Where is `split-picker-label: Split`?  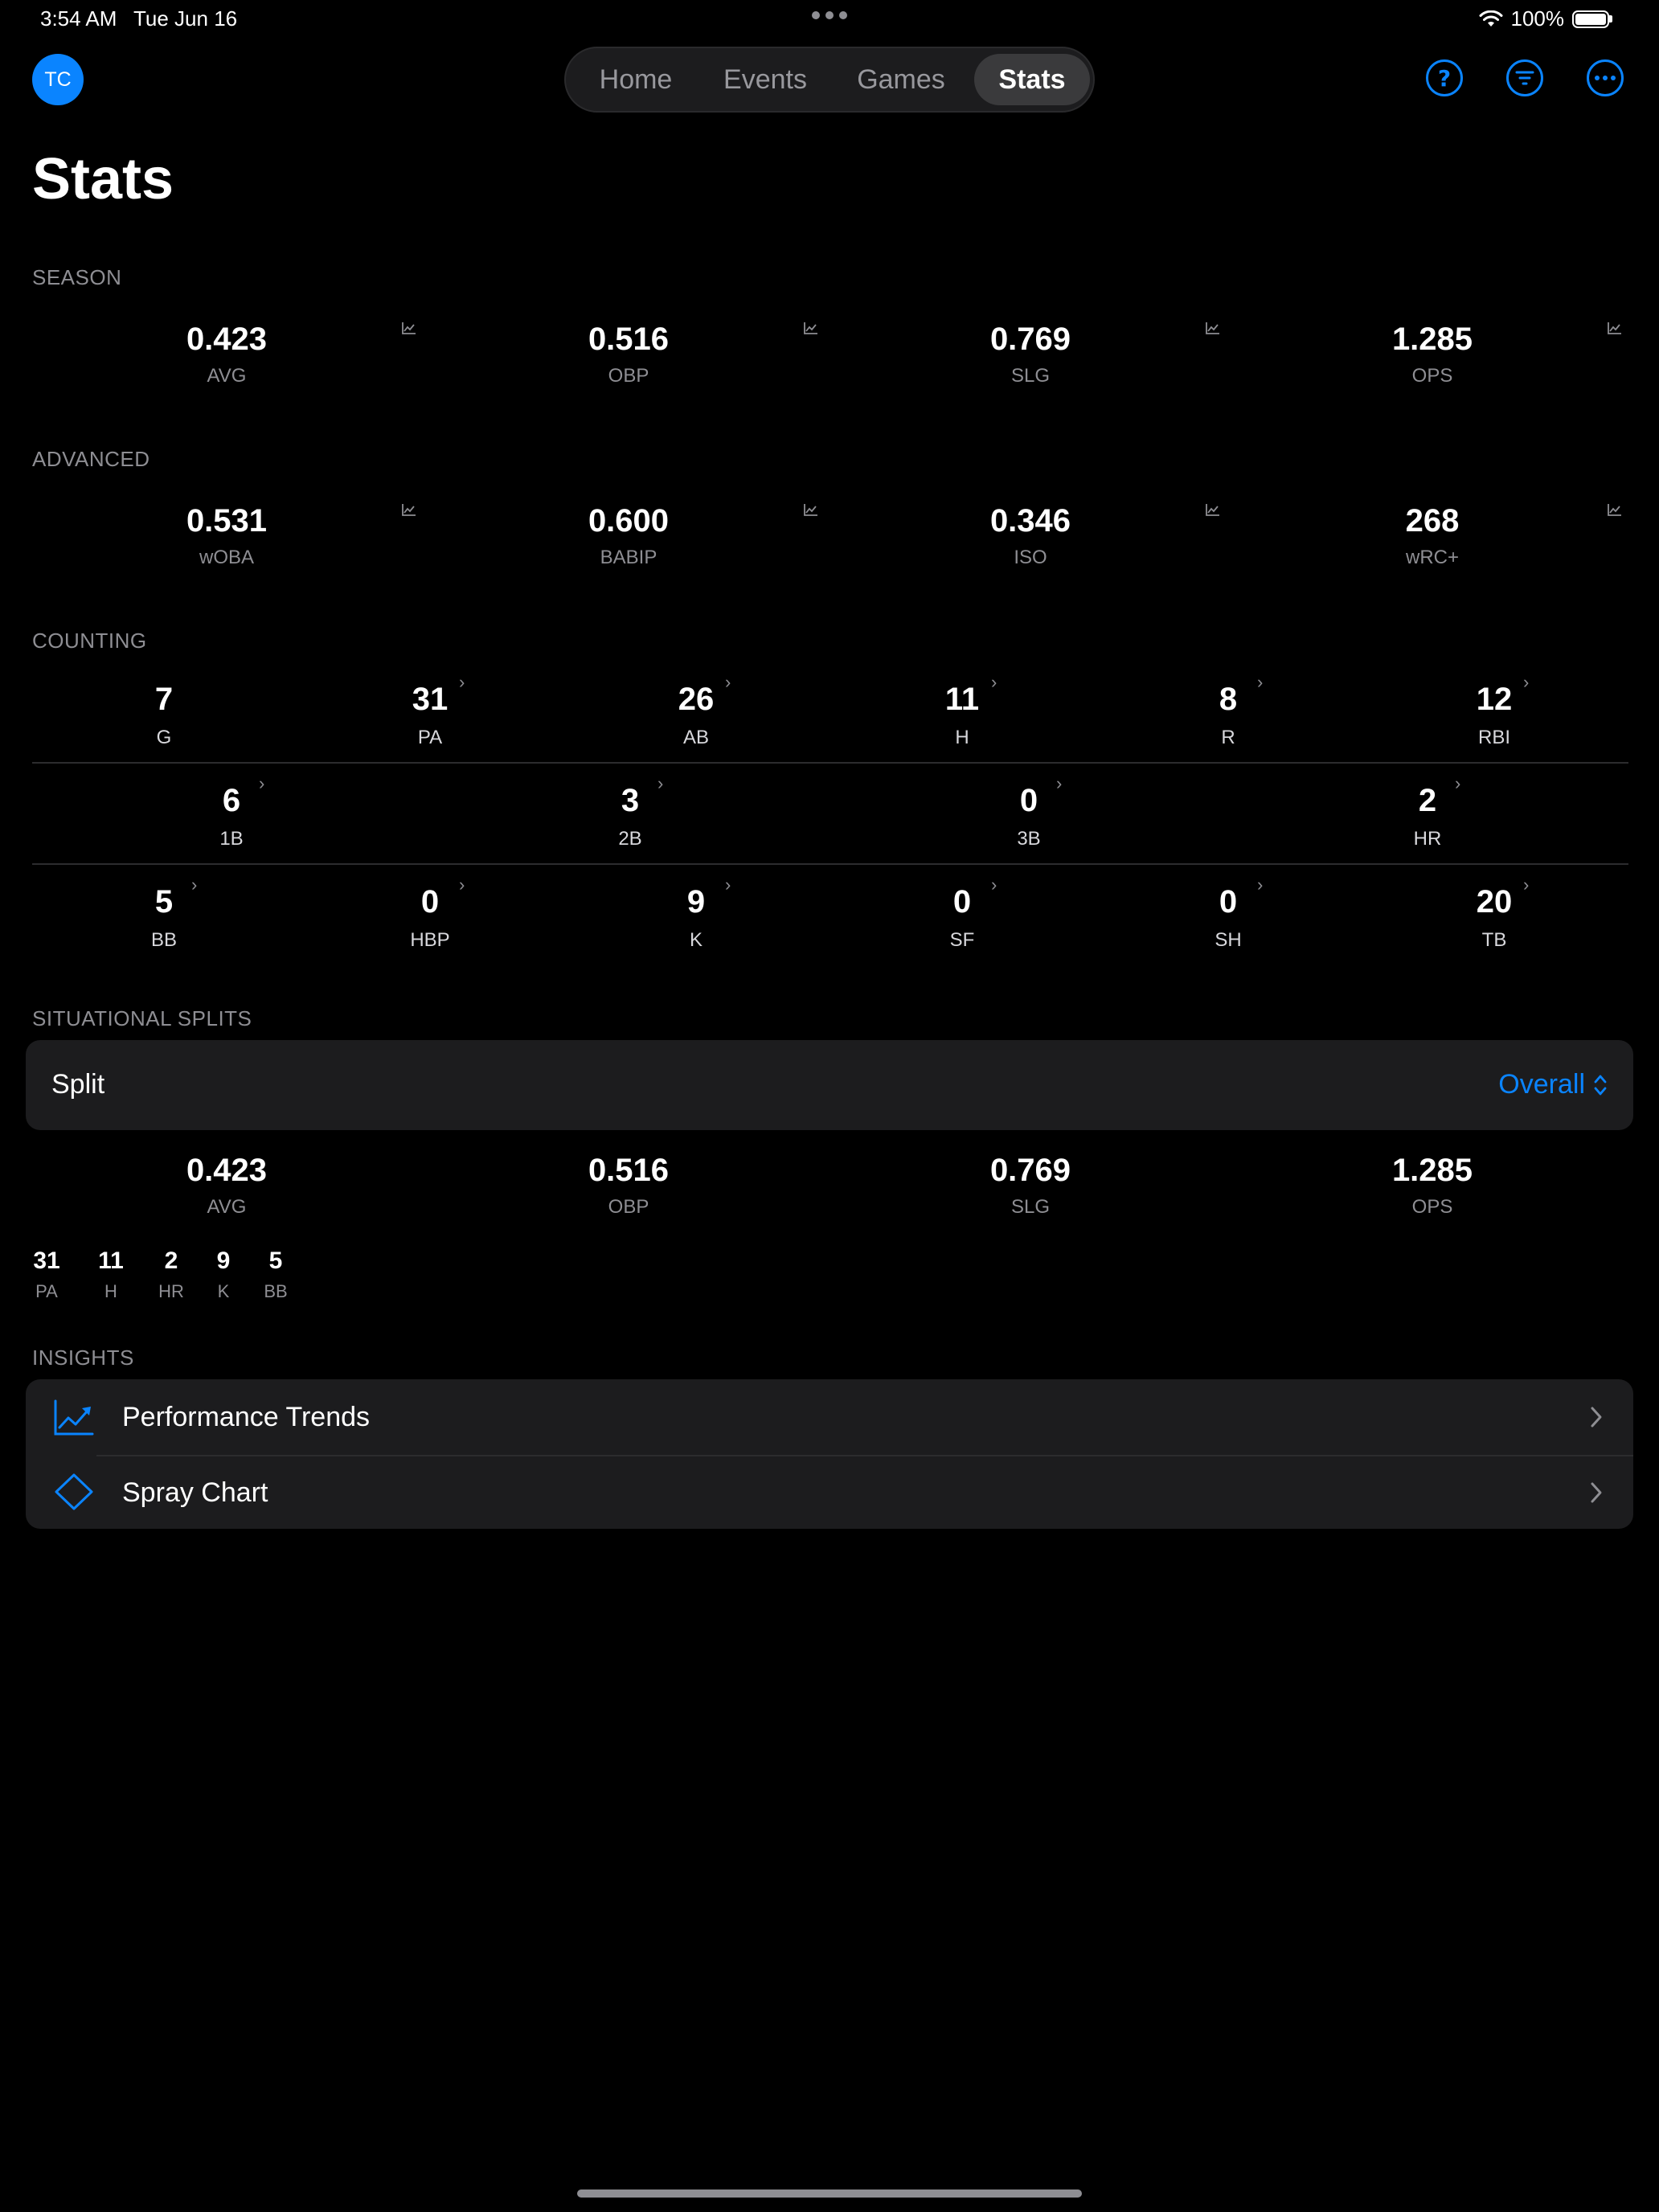
split-picker-label: Split is located at coordinates (78, 1084).